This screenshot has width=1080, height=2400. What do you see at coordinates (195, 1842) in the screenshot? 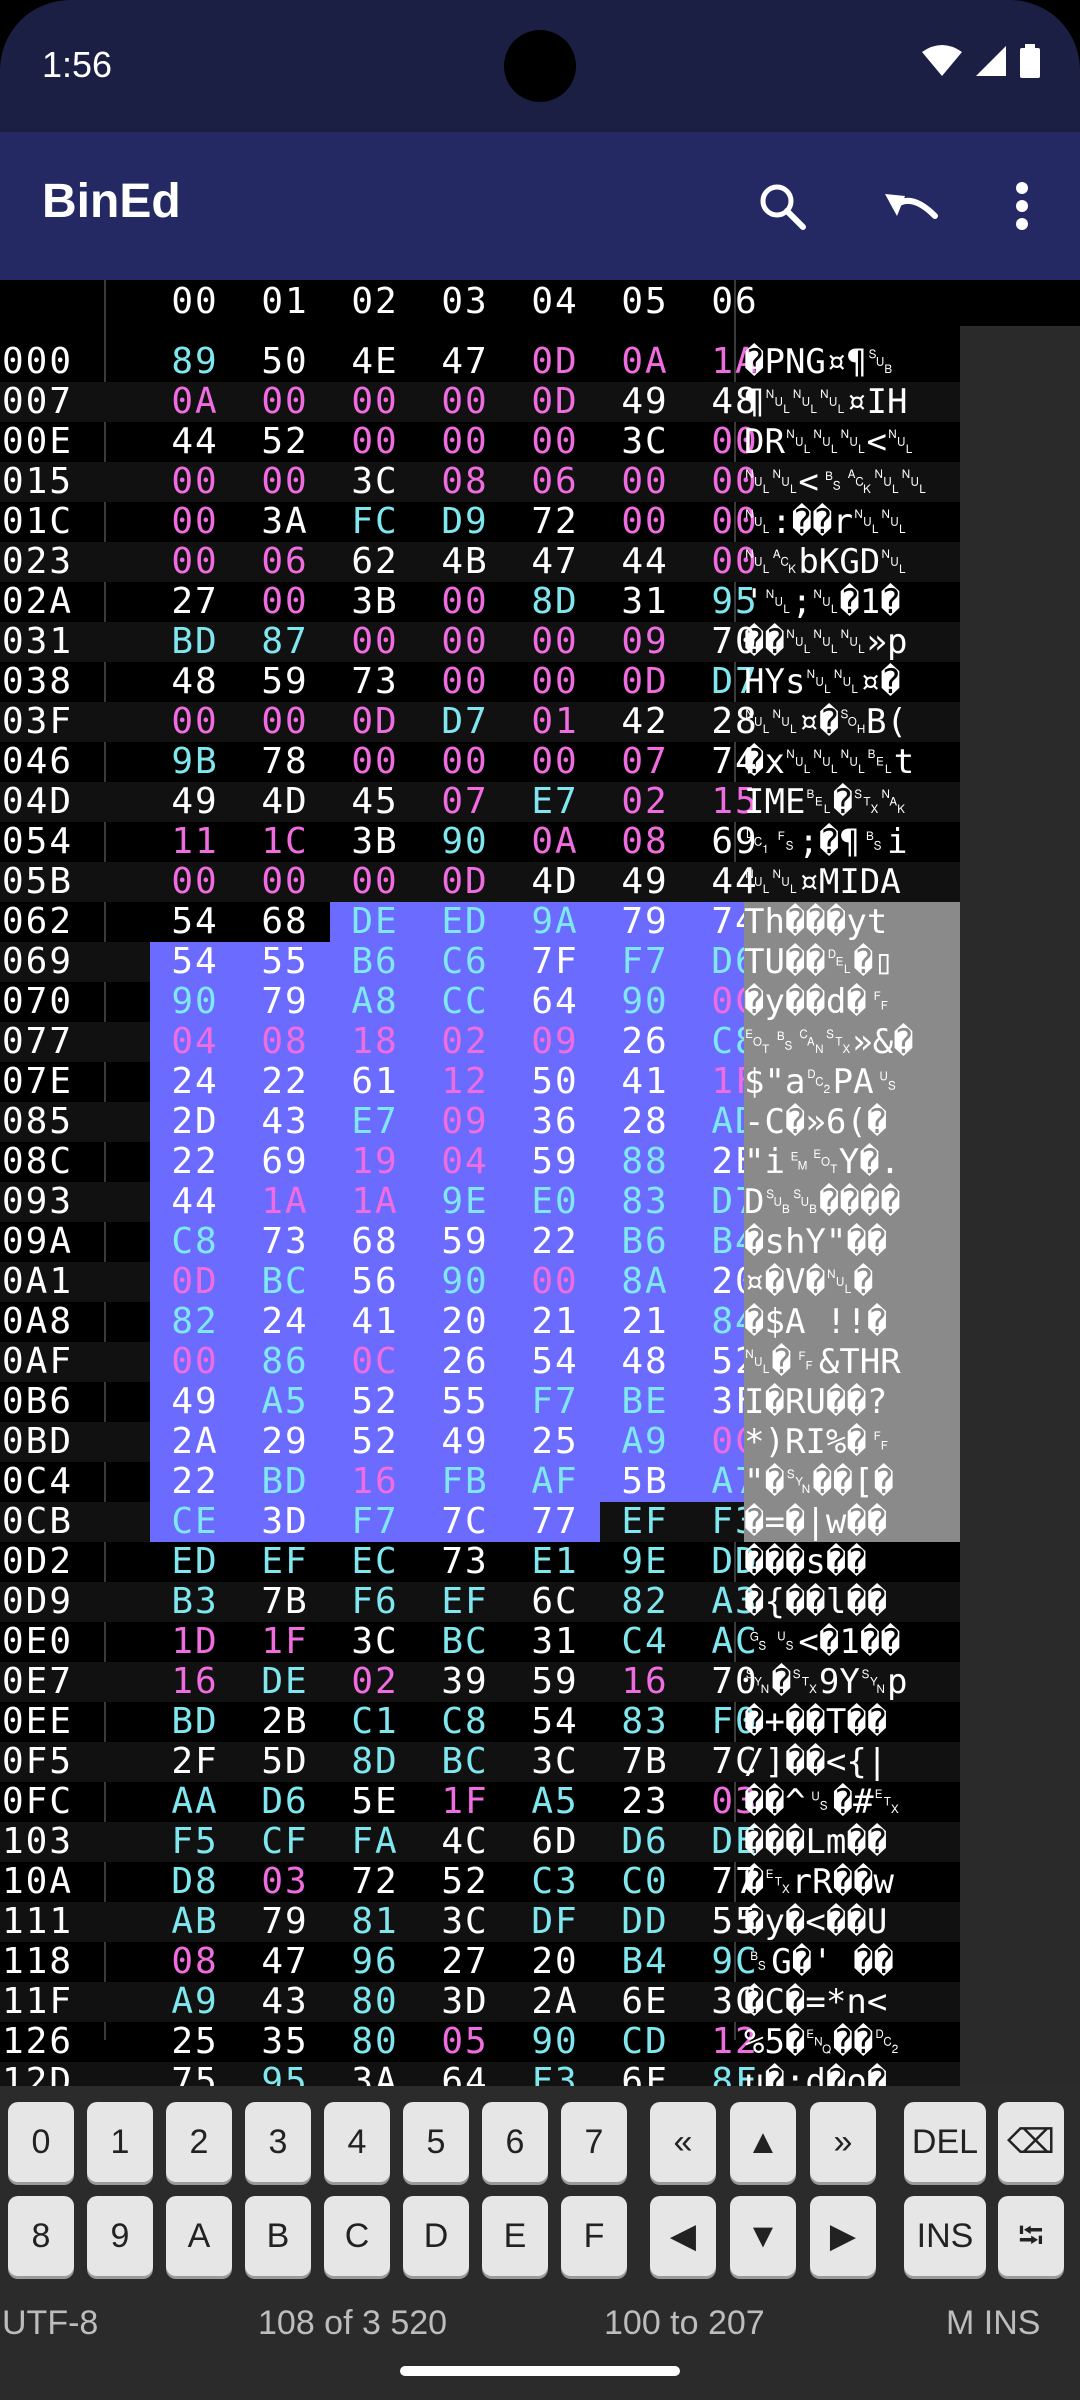
I see `hex-byte: F5` at bounding box center [195, 1842].